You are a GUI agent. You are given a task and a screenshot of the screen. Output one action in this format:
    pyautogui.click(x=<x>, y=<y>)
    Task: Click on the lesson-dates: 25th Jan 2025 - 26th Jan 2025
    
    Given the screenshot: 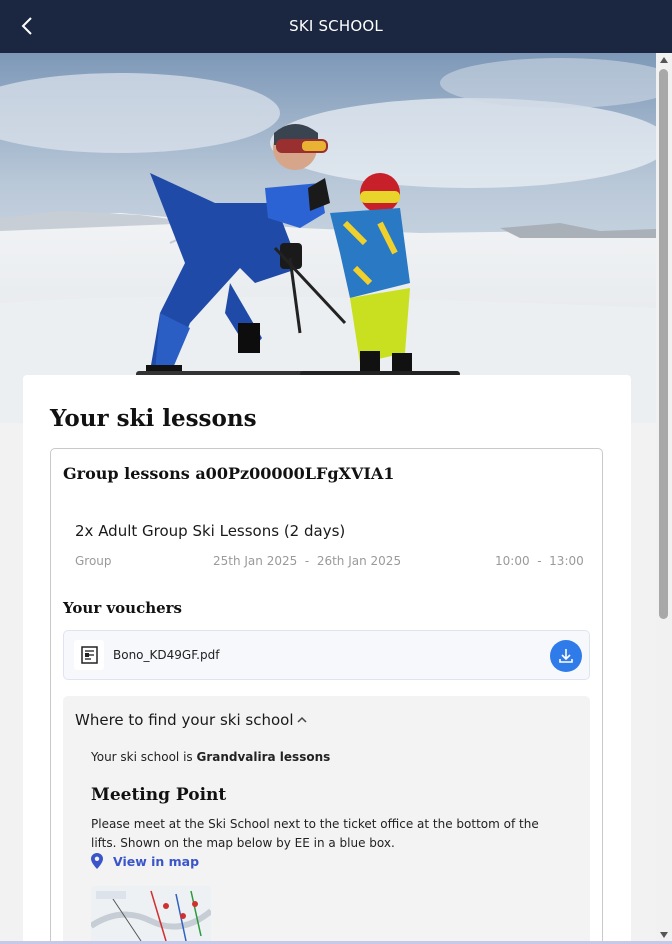 What is the action you would take?
    pyautogui.click(x=307, y=561)
    